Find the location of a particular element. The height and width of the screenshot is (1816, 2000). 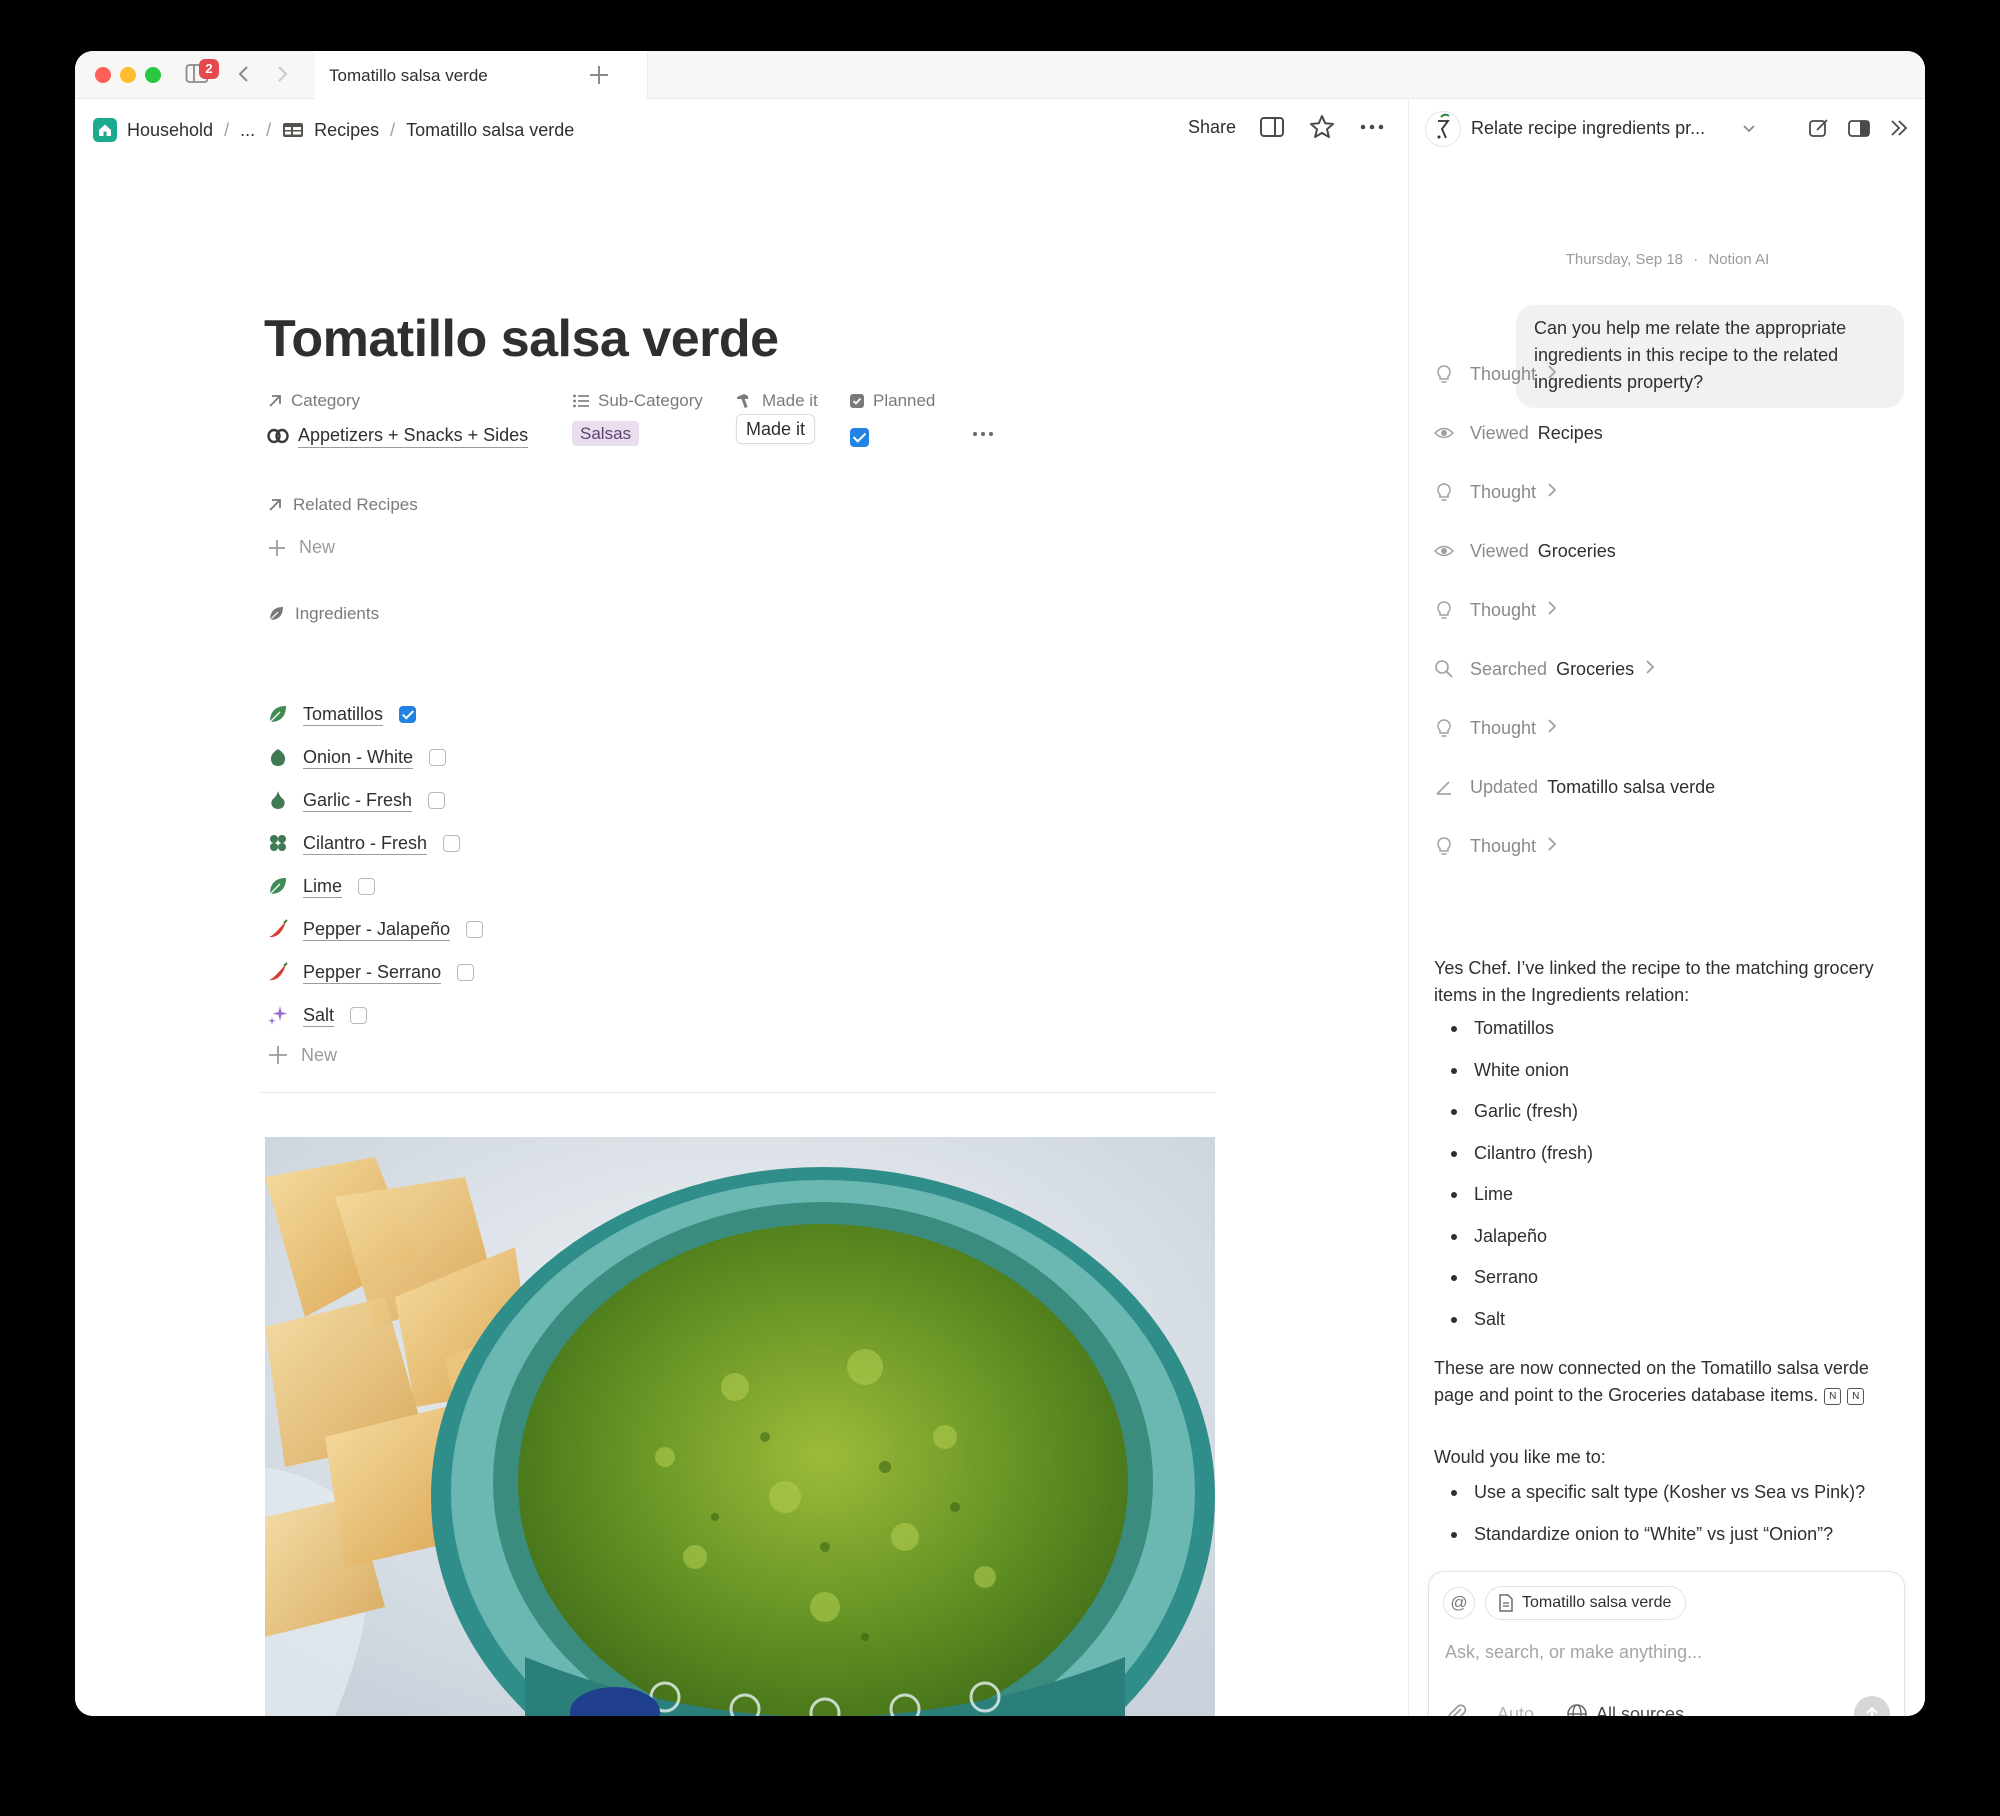

related-recipes-label: Related Recipes is located at coordinates (342, 505).